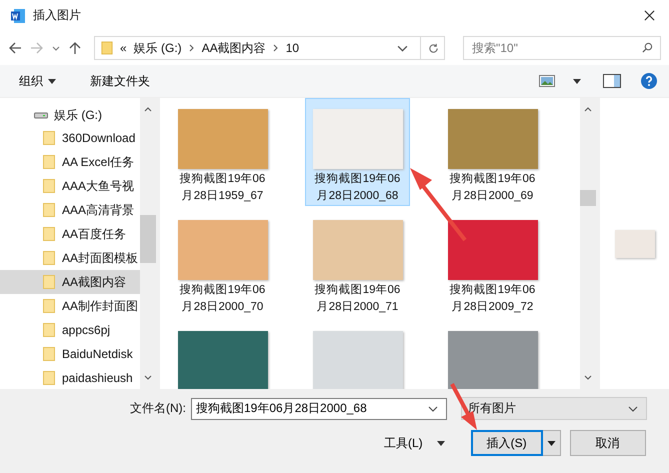 The height and width of the screenshot is (473, 669). I want to click on breadcrumb-overflow: «, so click(123, 48).